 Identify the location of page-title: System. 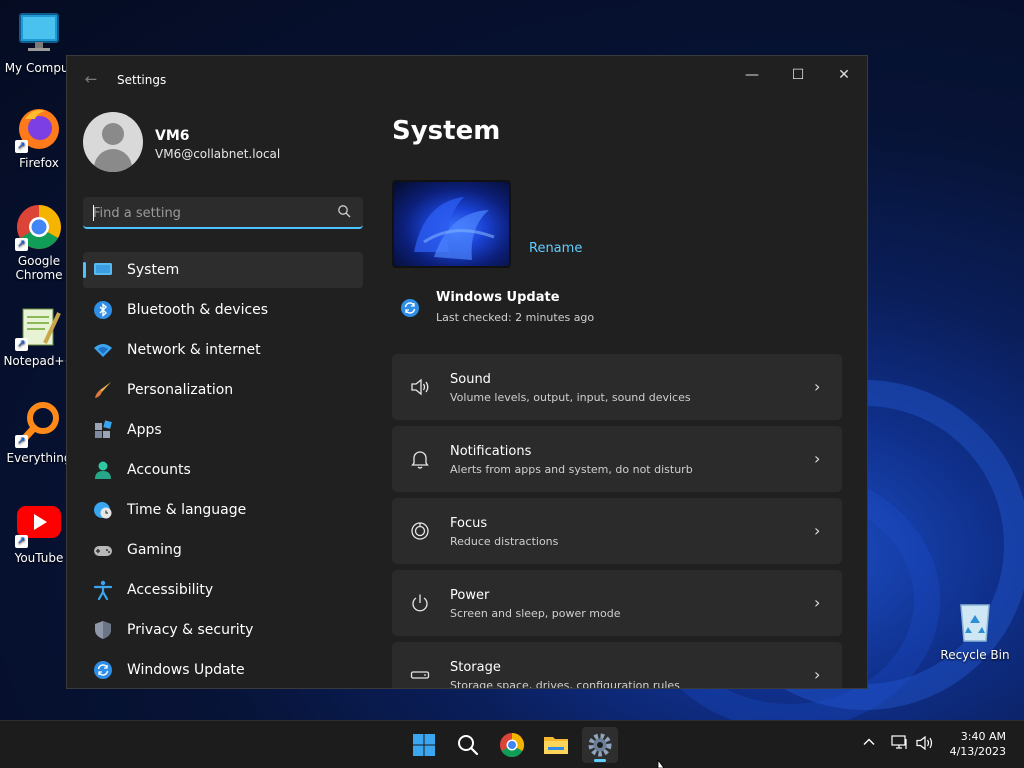
(446, 131).